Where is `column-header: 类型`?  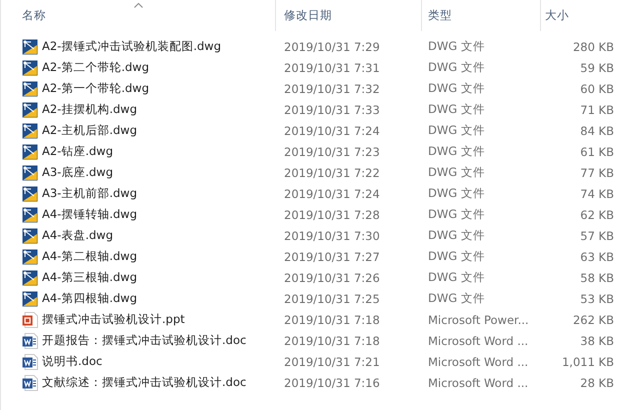 column-header: 类型 is located at coordinates (481, 15).